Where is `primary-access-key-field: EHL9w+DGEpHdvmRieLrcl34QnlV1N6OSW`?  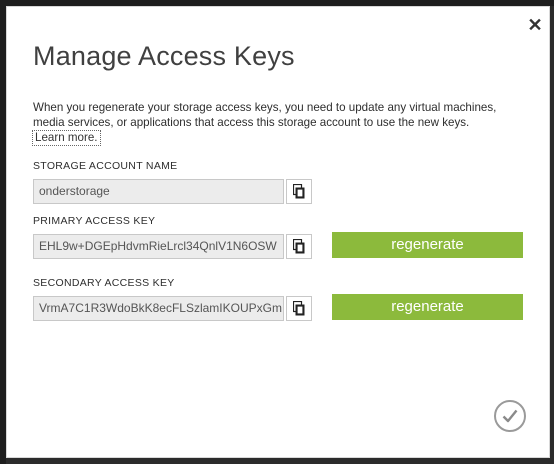
primary-access-key-field: EHL9w+DGEpHdvmRieLrcl34QnlV1N6OSW is located at coordinates (158, 246).